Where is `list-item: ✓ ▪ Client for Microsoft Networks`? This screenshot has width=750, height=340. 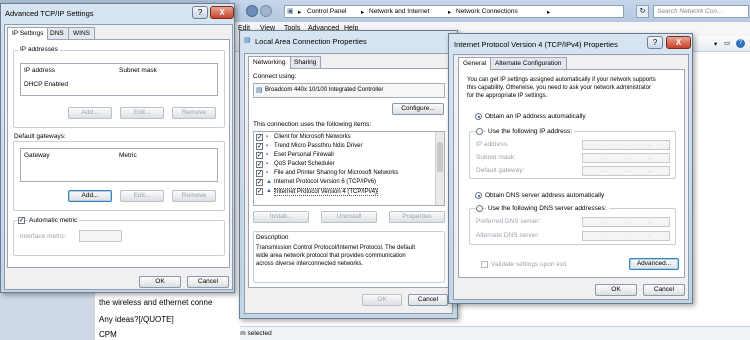
list-item: ✓ ▪ Client for Microsoft Networks is located at coordinates (344, 137).